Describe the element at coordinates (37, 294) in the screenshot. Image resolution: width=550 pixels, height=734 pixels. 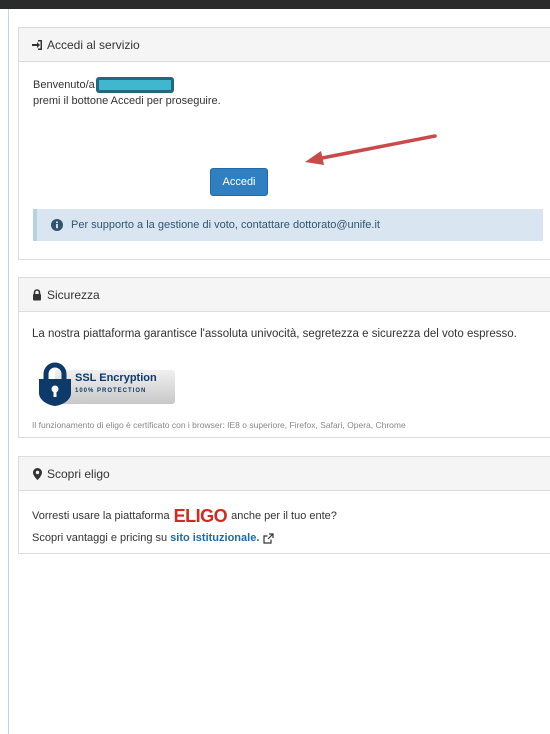
I see `lock-icon` at that location.